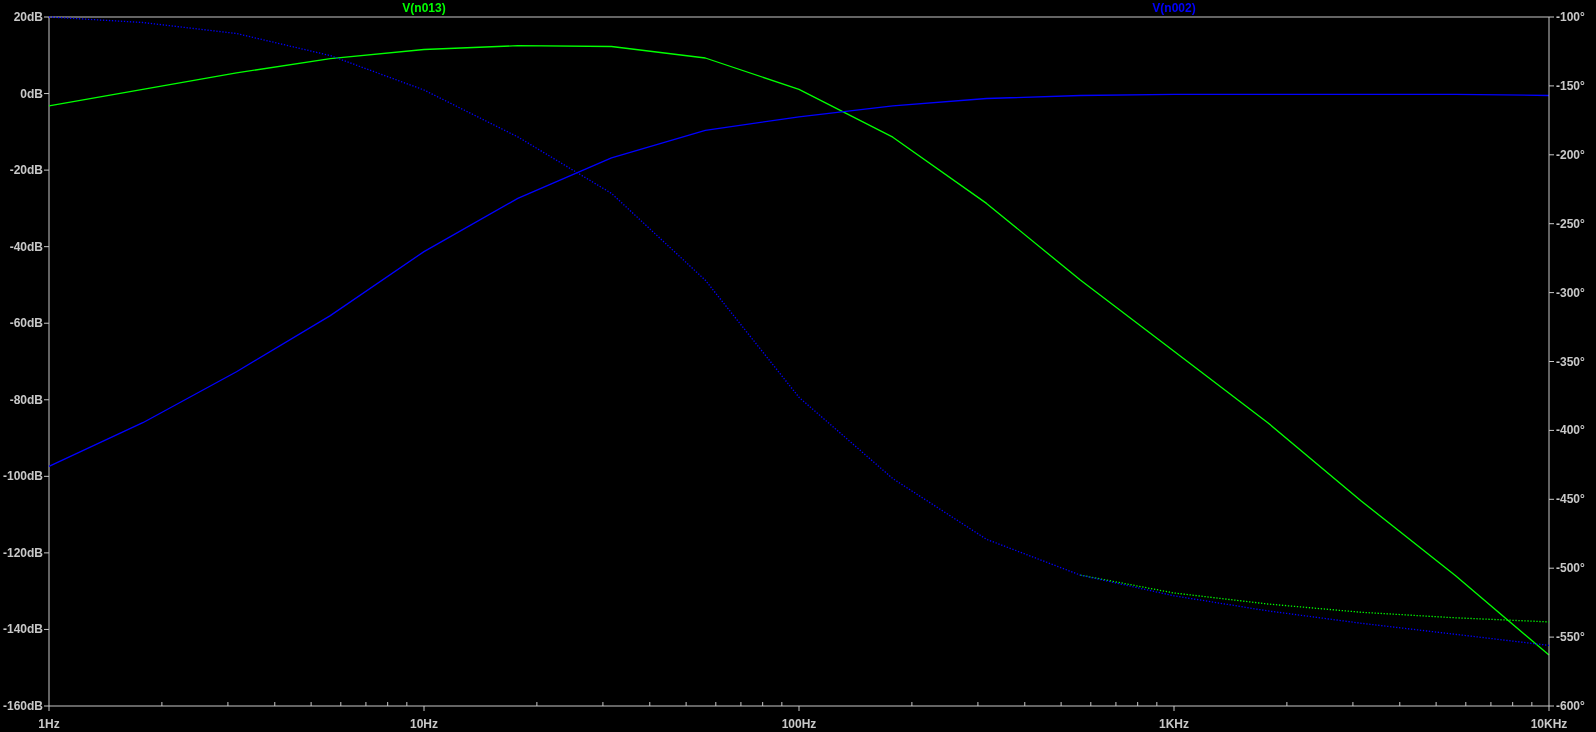 Image resolution: width=1596 pixels, height=732 pixels. What do you see at coordinates (1570, 568) in the screenshot?
I see `axis-label: -500°` at bounding box center [1570, 568].